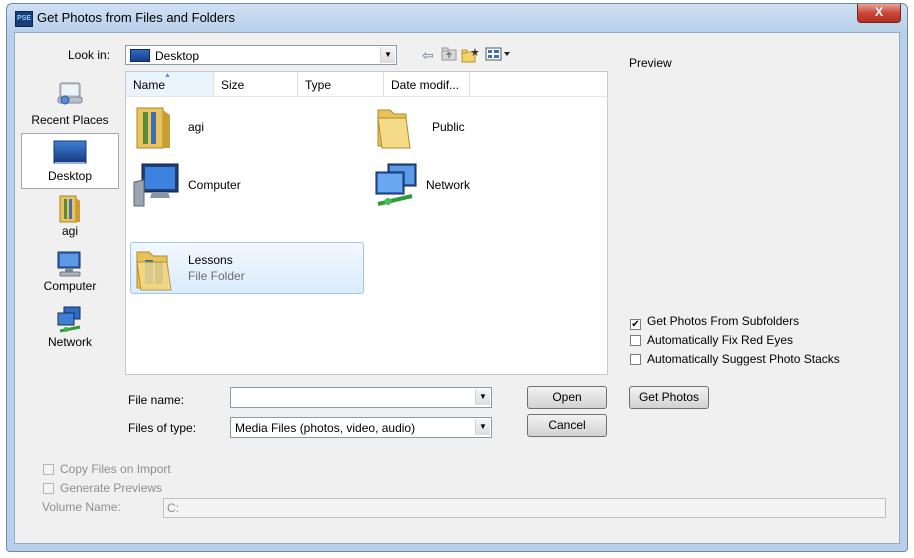  I want to click on file-item-network: Network, so click(485, 185).